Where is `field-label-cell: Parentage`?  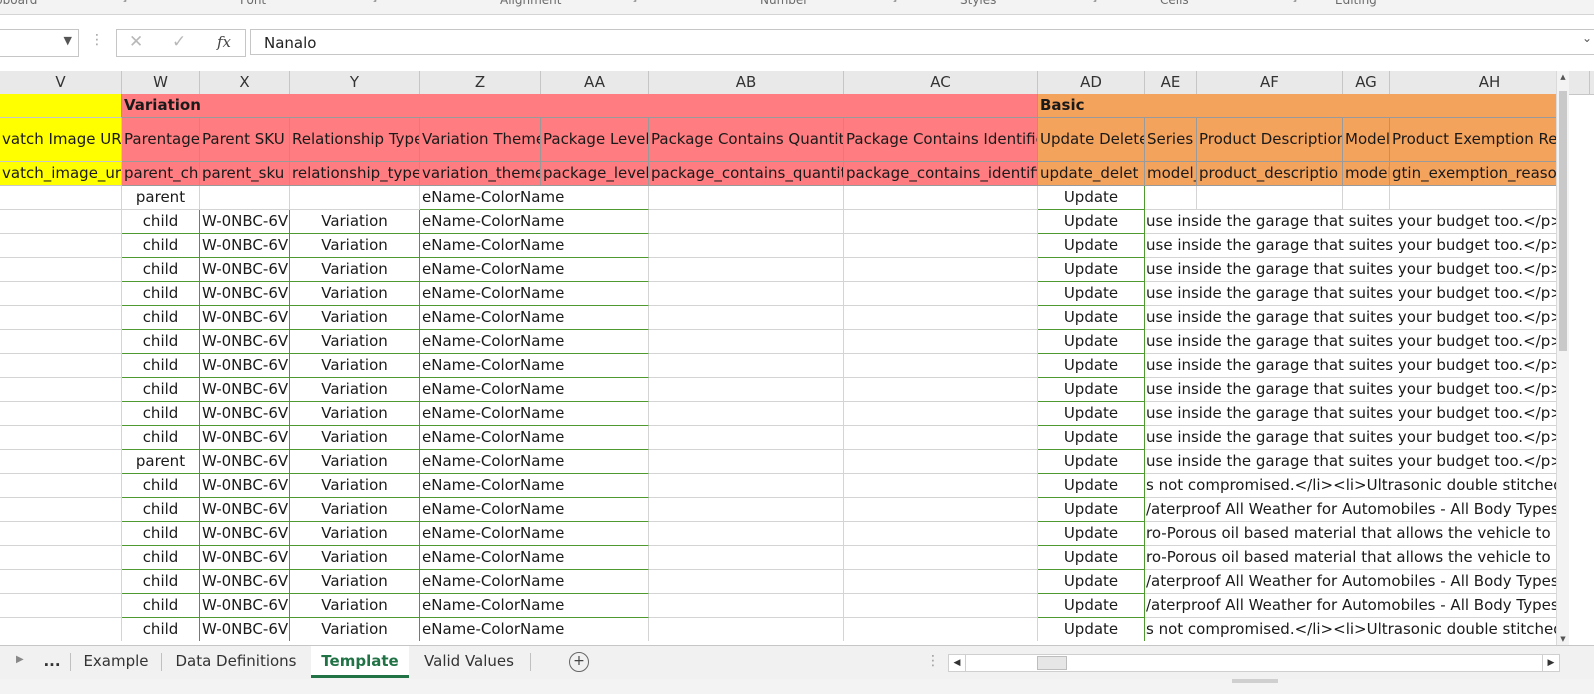
field-label-cell: Parentage is located at coordinates (161, 140).